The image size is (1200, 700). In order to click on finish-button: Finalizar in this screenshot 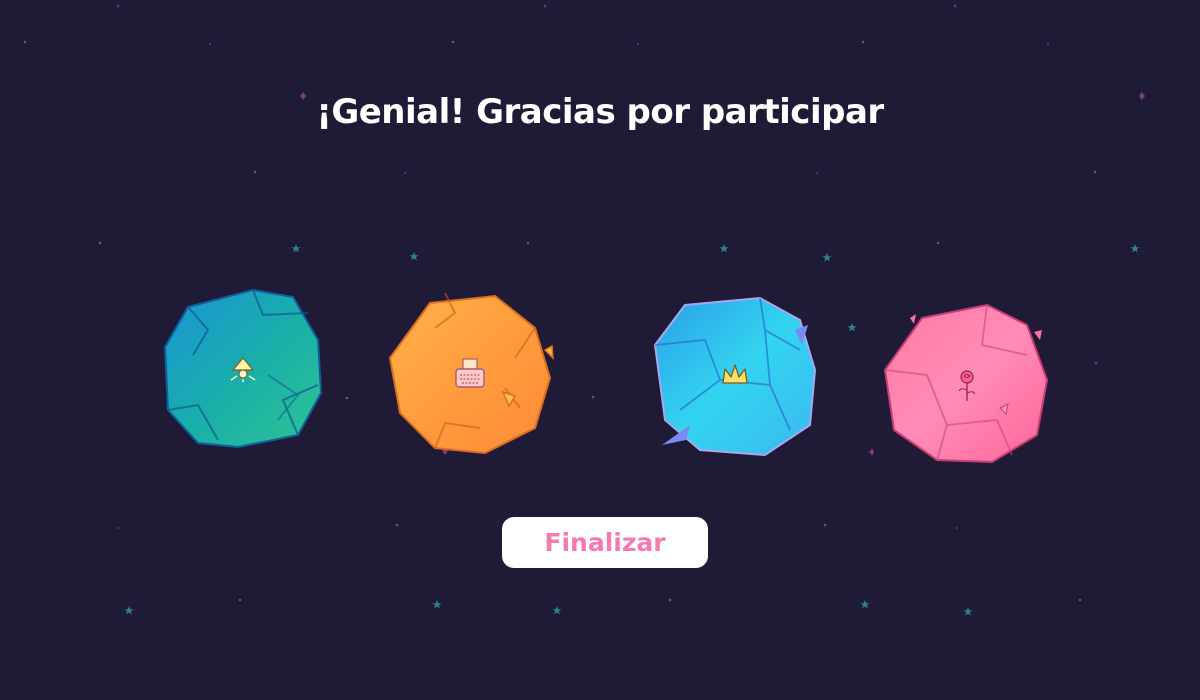, I will do `click(605, 542)`.